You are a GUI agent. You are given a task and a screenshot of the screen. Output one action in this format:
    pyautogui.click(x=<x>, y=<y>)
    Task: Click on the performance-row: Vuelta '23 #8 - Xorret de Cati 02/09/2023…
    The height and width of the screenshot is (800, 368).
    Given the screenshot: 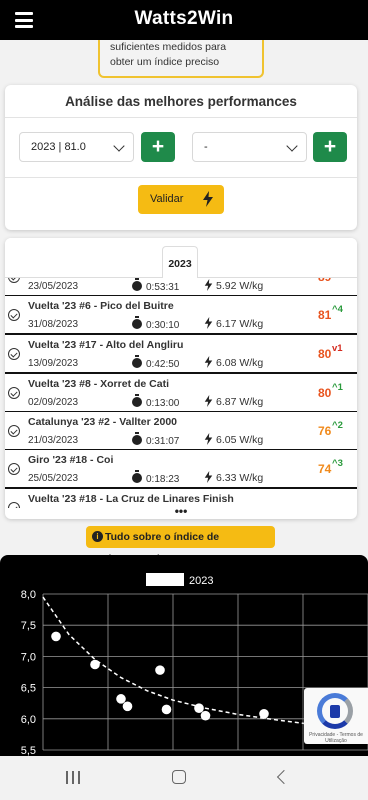 What is the action you would take?
    pyautogui.click(x=181, y=393)
    